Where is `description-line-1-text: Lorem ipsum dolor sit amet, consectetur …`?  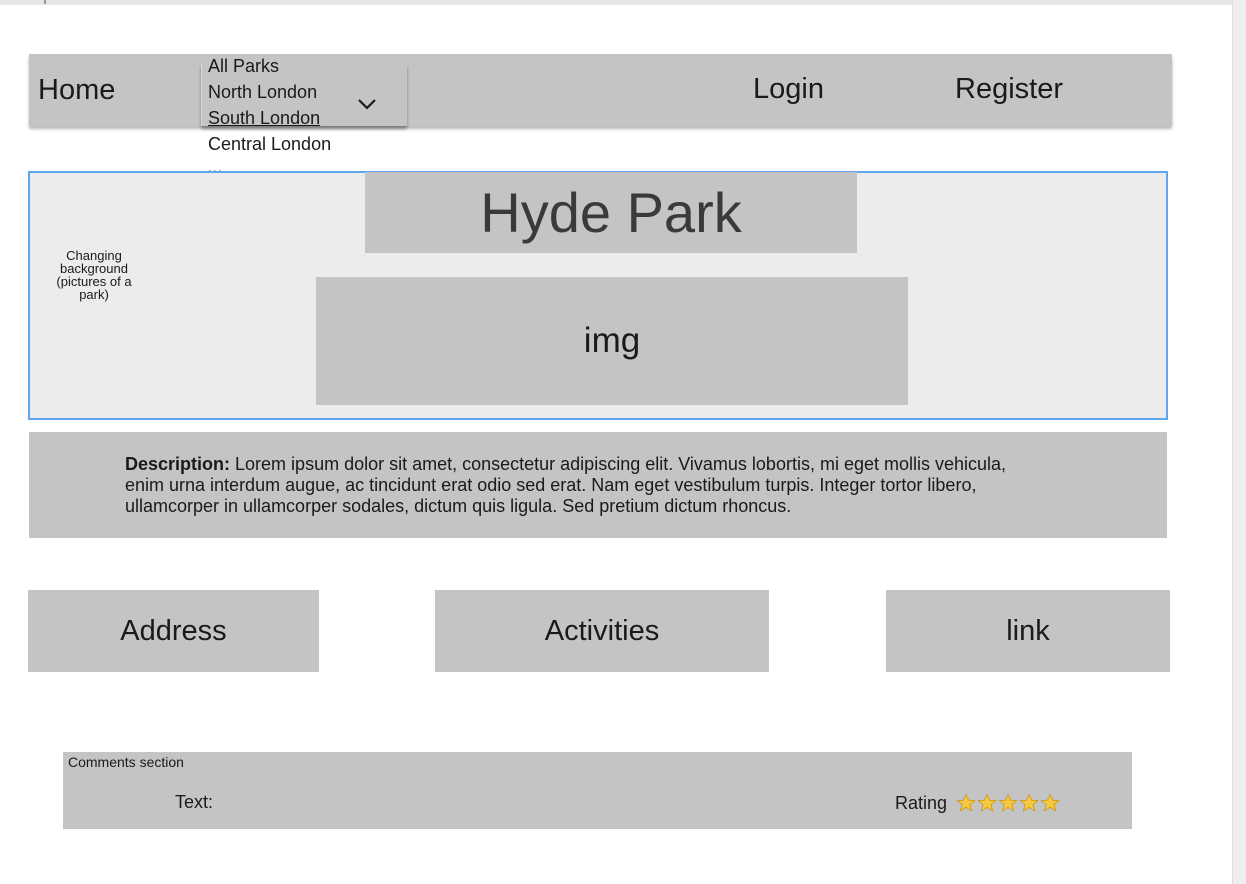 description-line-1-text: Lorem ipsum dolor sit amet, consectetur … is located at coordinates (621, 464).